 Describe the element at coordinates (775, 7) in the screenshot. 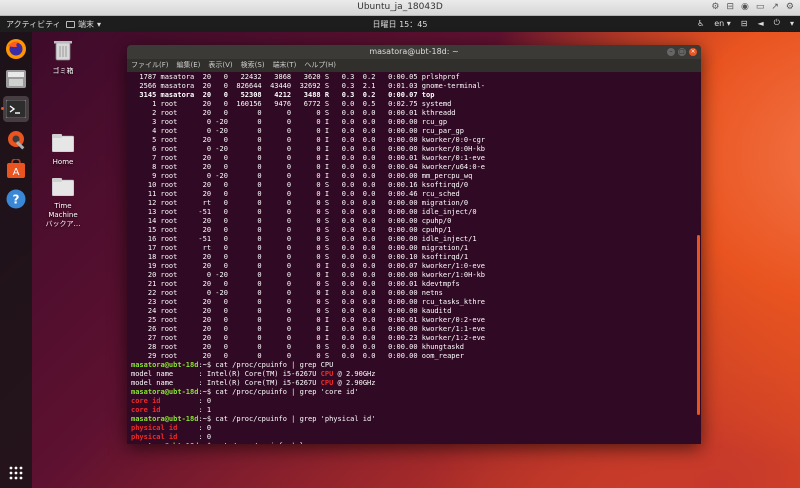

I see `share-icon: ↗` at that location.